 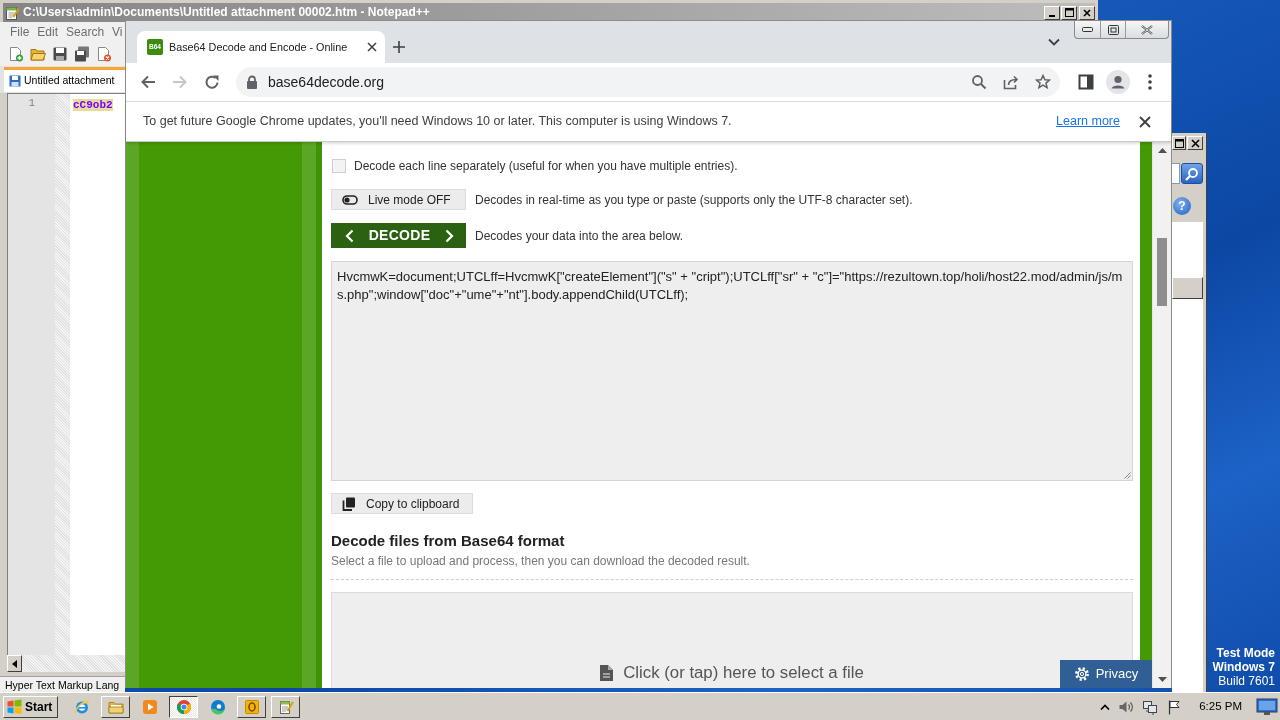 I want to click on search-field, so click(x=1176, y=173).